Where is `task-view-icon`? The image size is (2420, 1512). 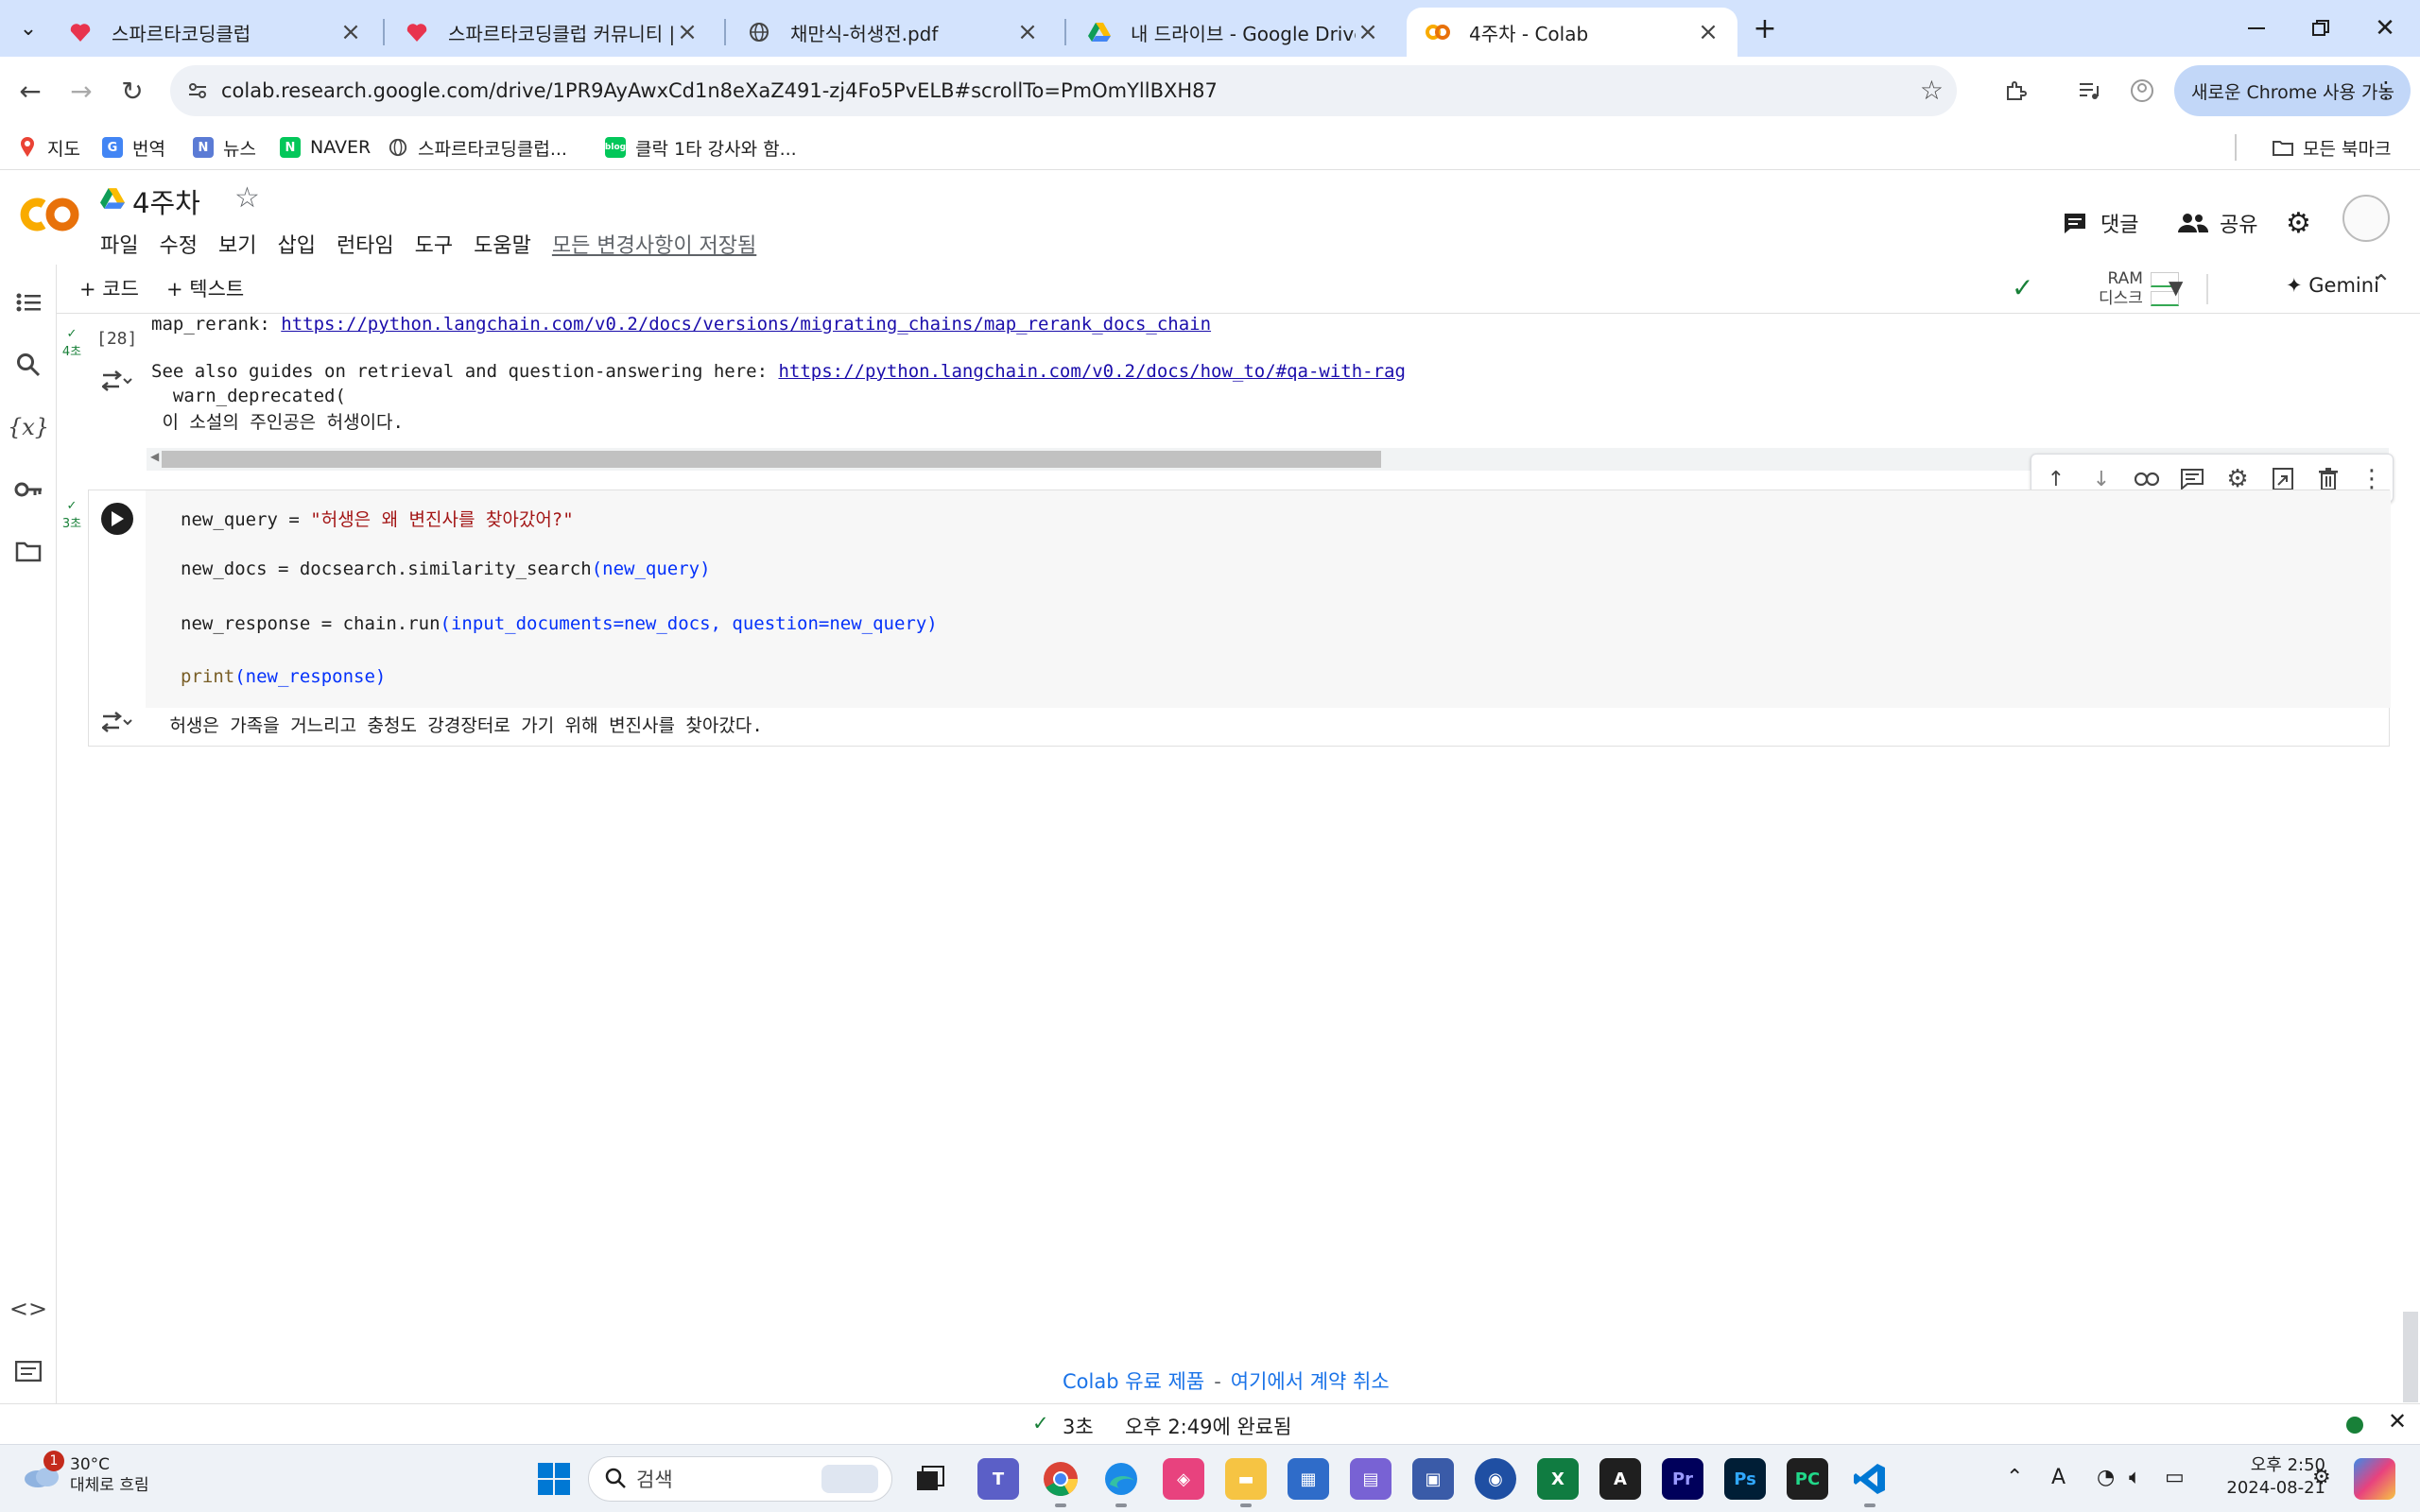 task-view-icon is located at coordinates (930, 1479).